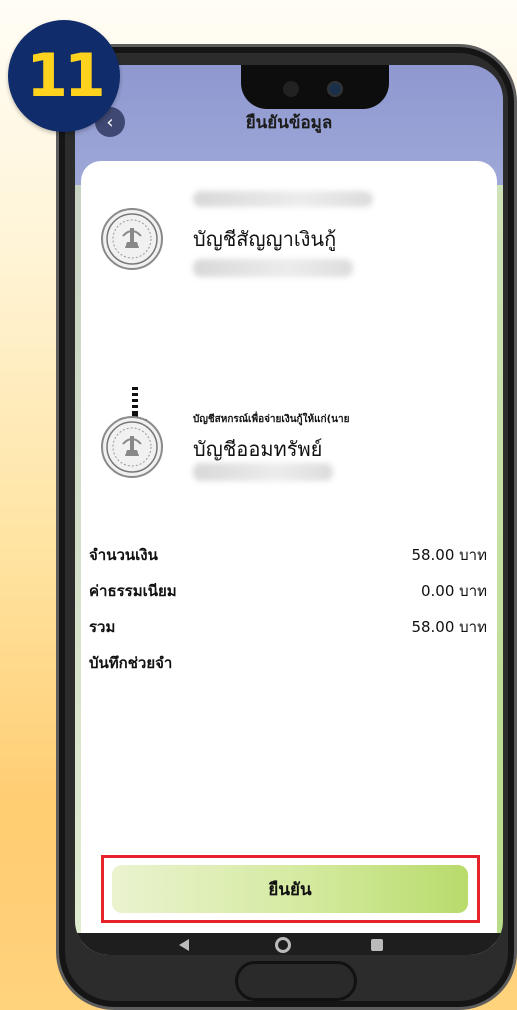 The image size is (517, 1010). What do you see at coordinates (123, 555) in the screenshot?
I see `detail-label-amount: จำนวนเงิน` at bounding box center [123, 555].